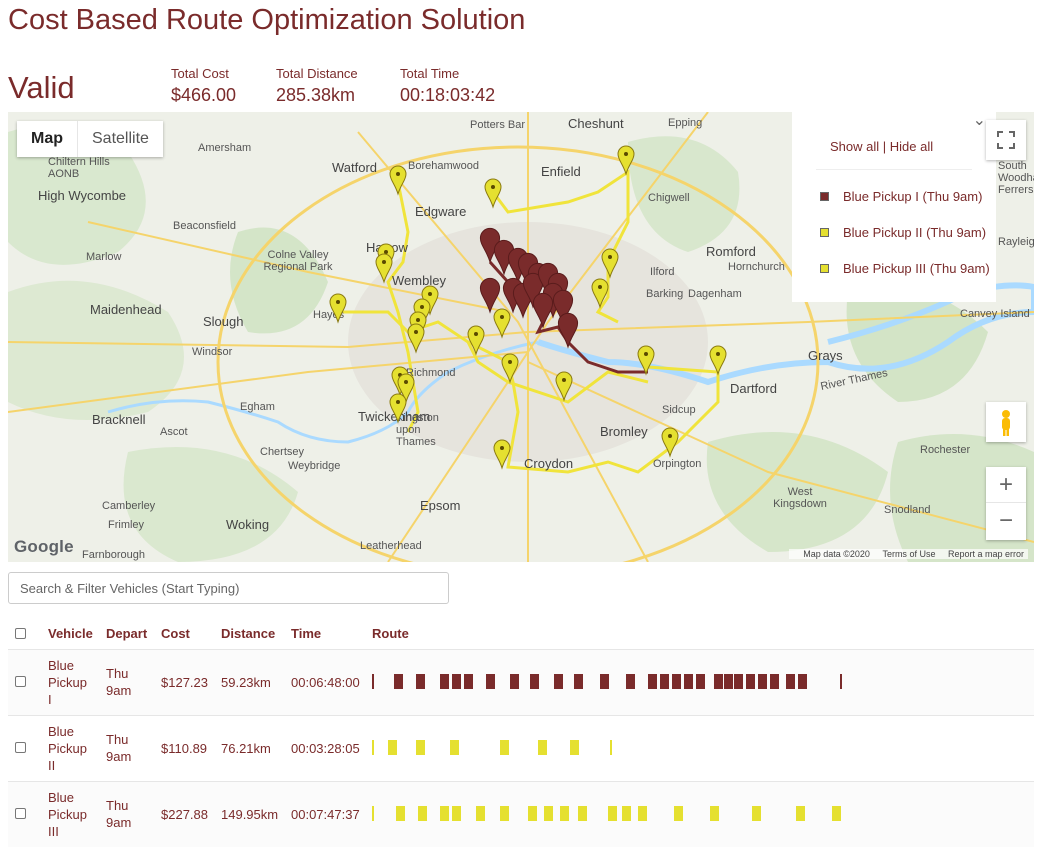 The height and width of the screenshot is (859, 1053). Describe the element at coordinates (390, 633) in the screenshot. I see `column-header-route: Route` at that location.